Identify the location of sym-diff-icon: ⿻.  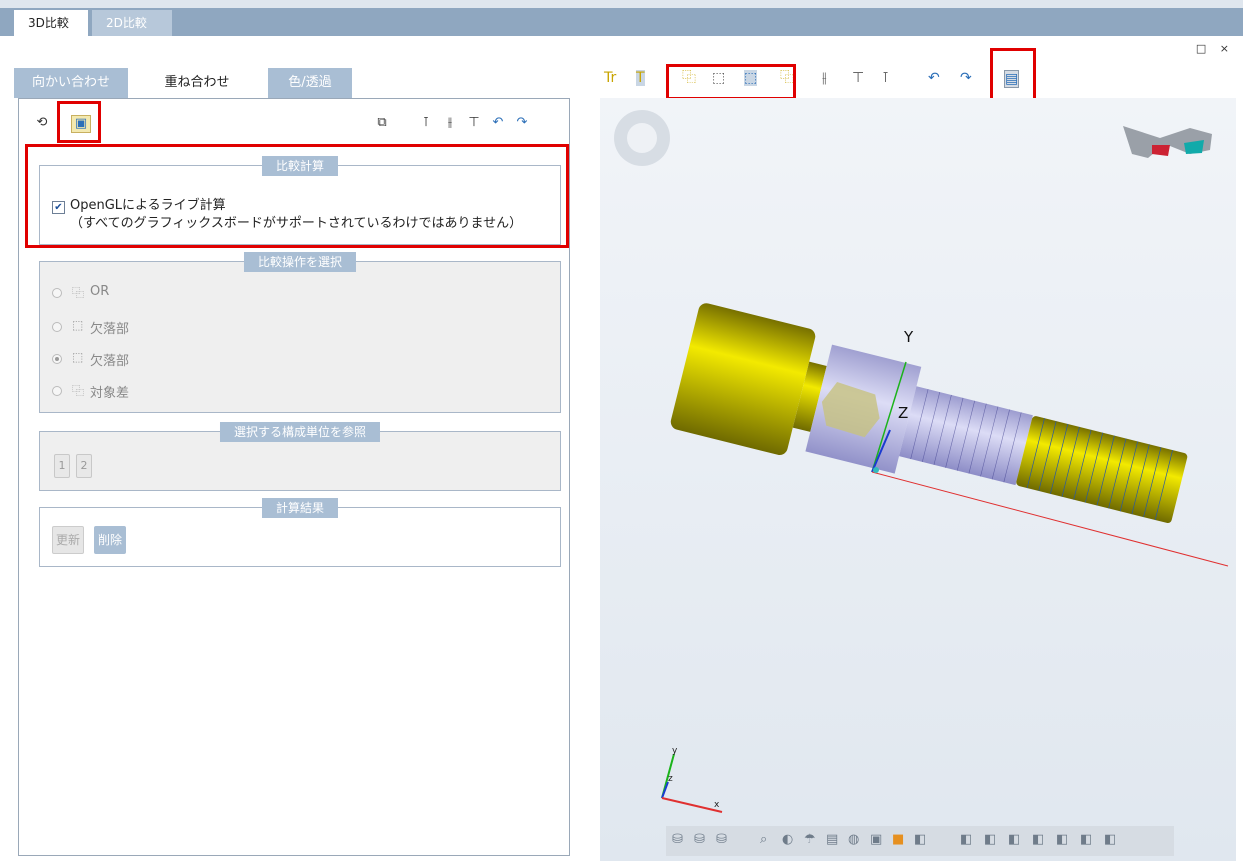
(78, 391).